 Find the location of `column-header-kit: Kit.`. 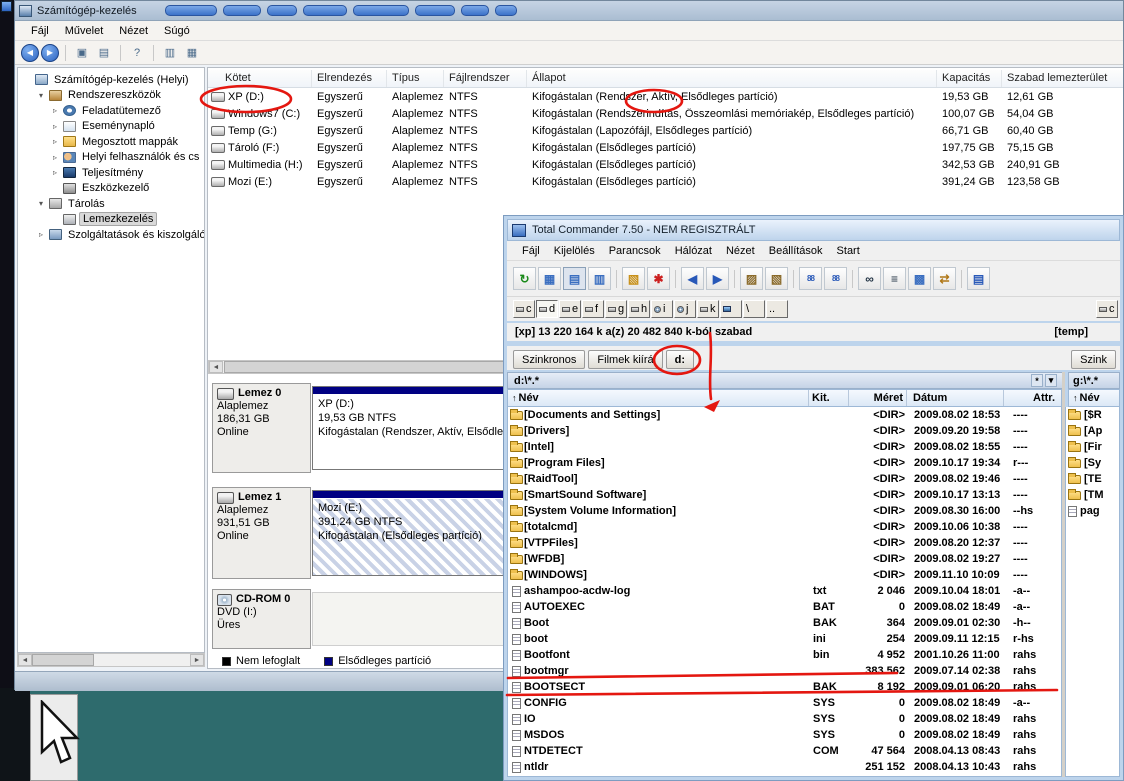

column-header-kit: Kit. is located at coordinates (829, 398).